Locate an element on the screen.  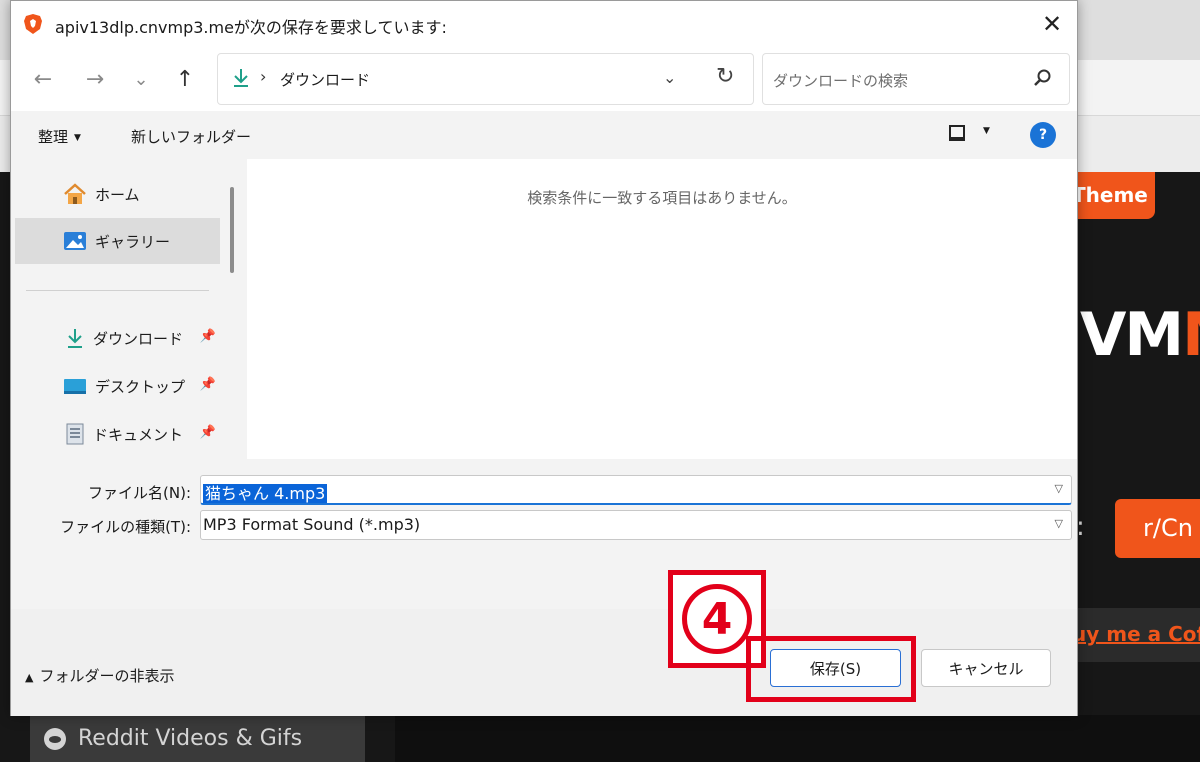
sidebar-item-label: ホーム is located at coordinates (117, 194).